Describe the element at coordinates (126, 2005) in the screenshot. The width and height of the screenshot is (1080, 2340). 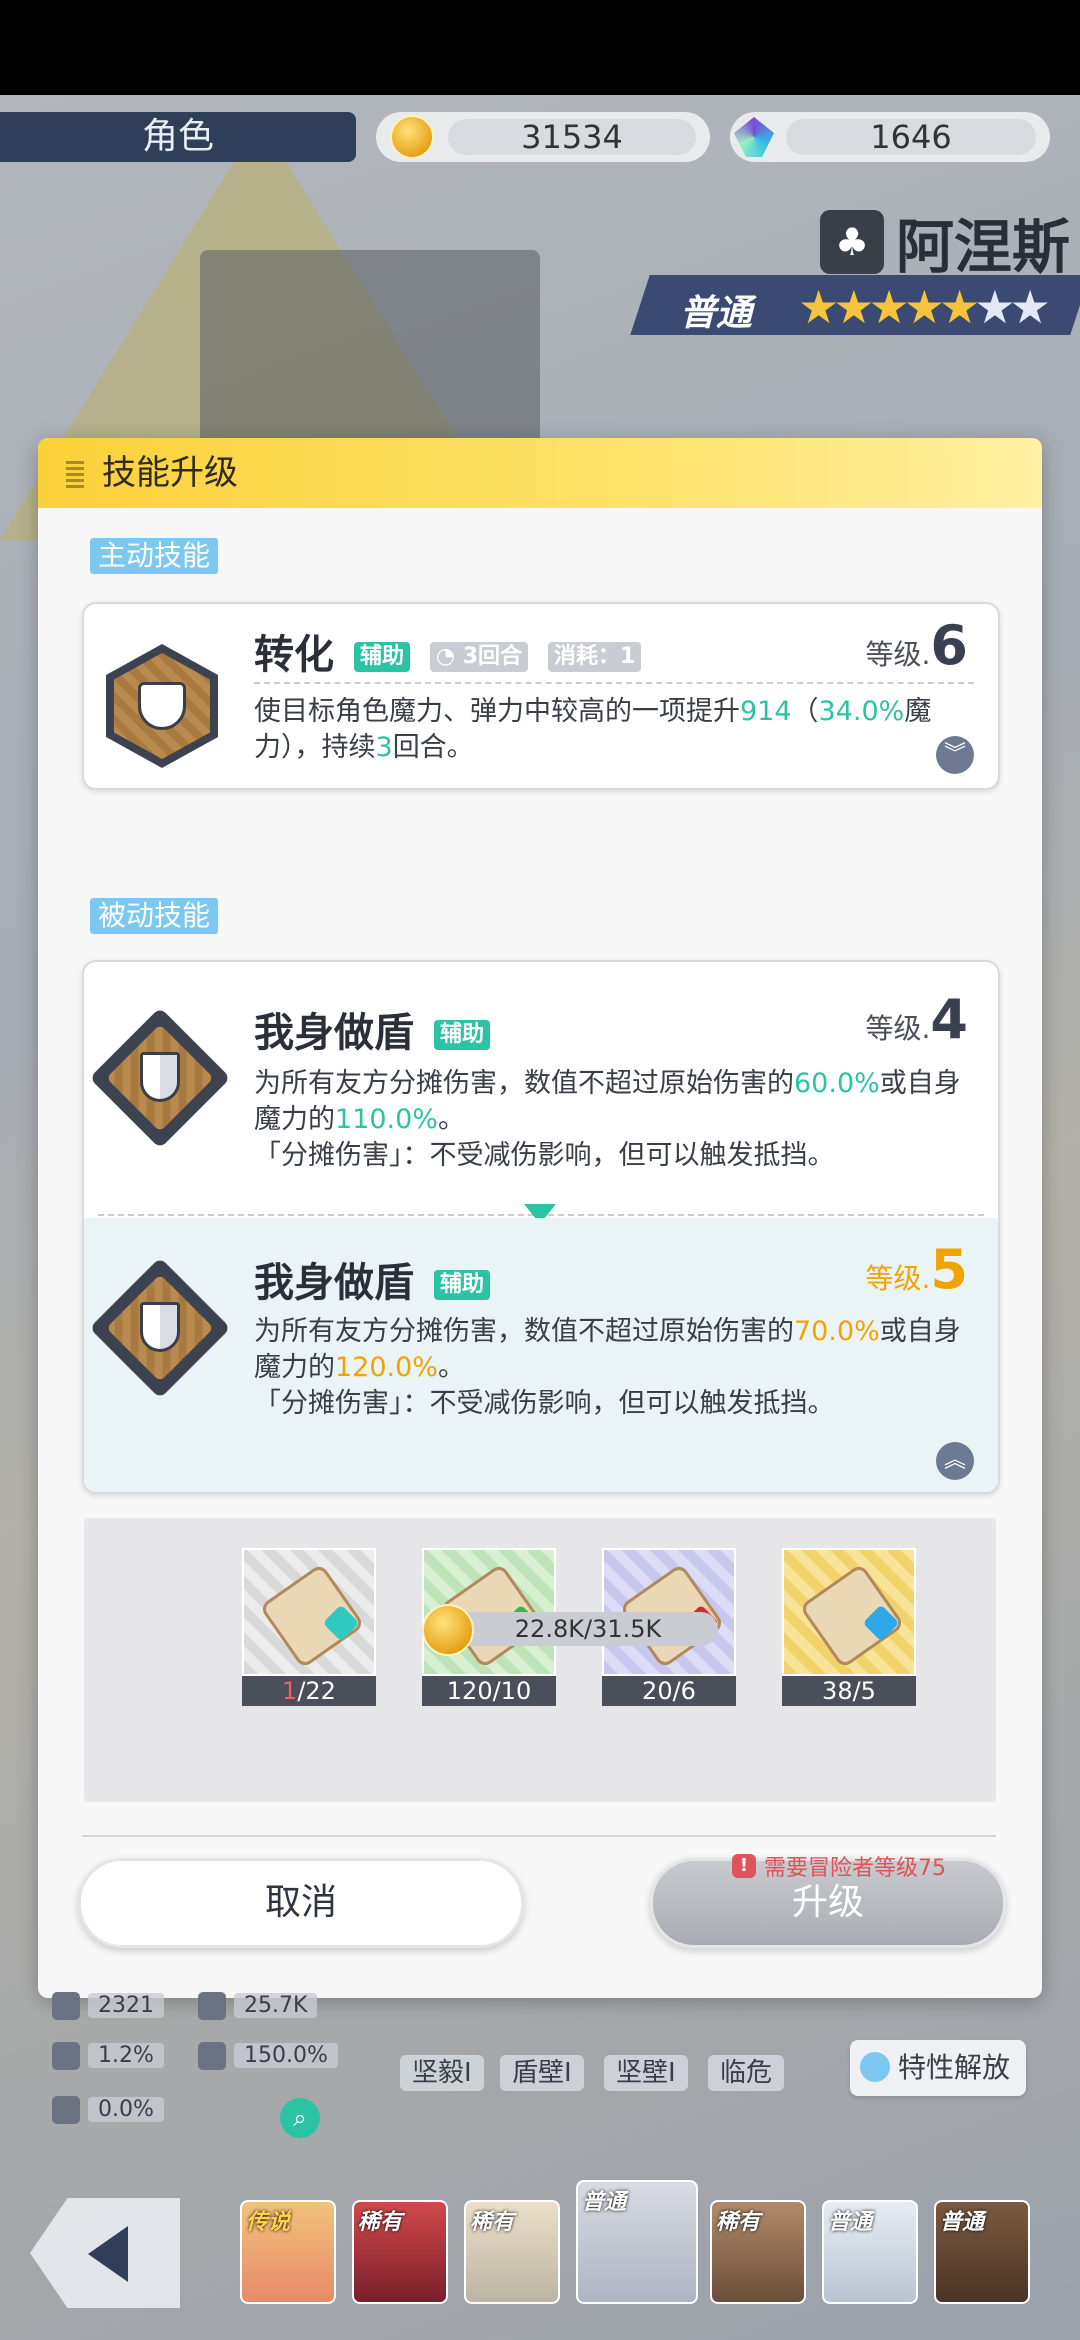
I see `stat-value: 2321` at that location.